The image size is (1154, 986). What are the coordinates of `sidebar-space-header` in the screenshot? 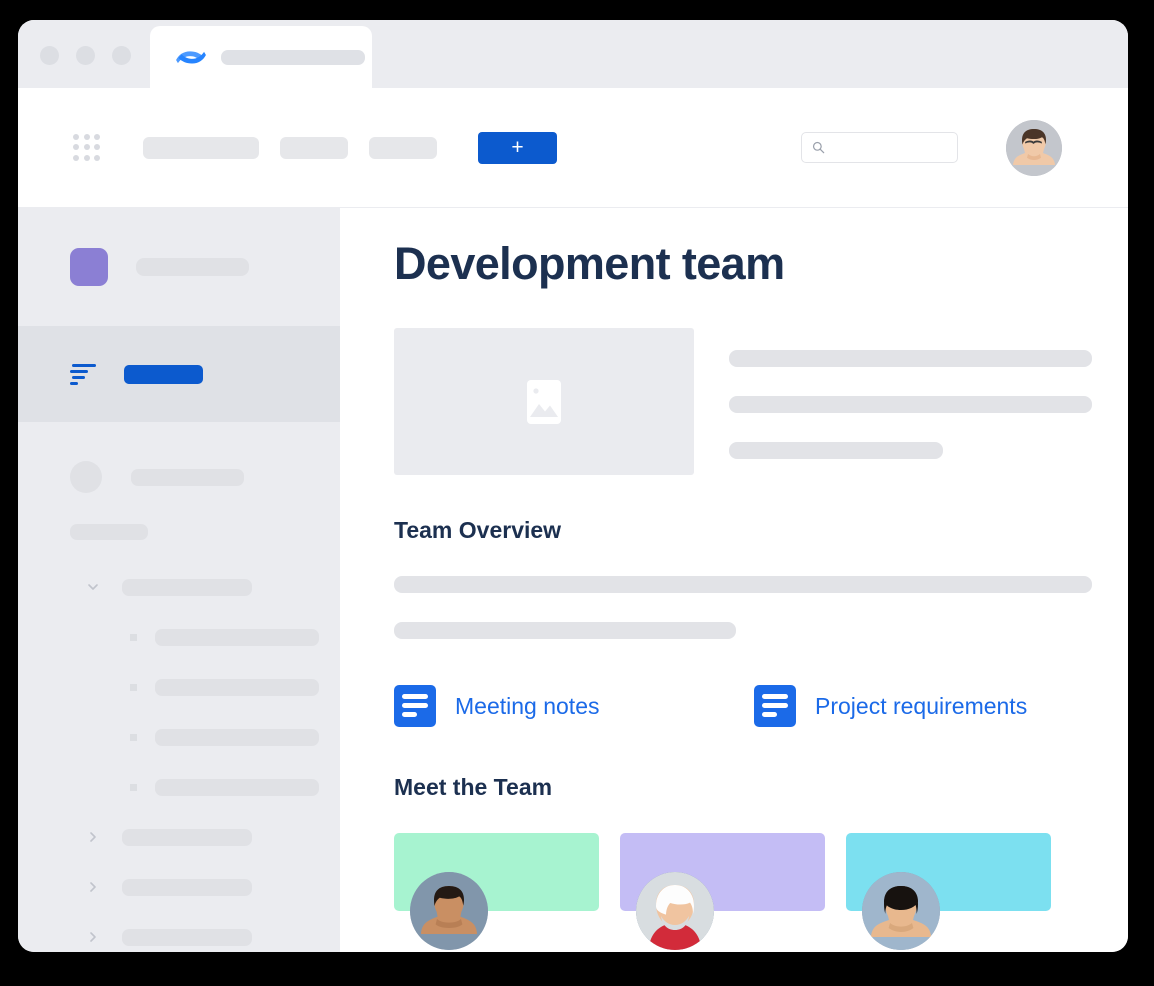 It's located at (179, 267).